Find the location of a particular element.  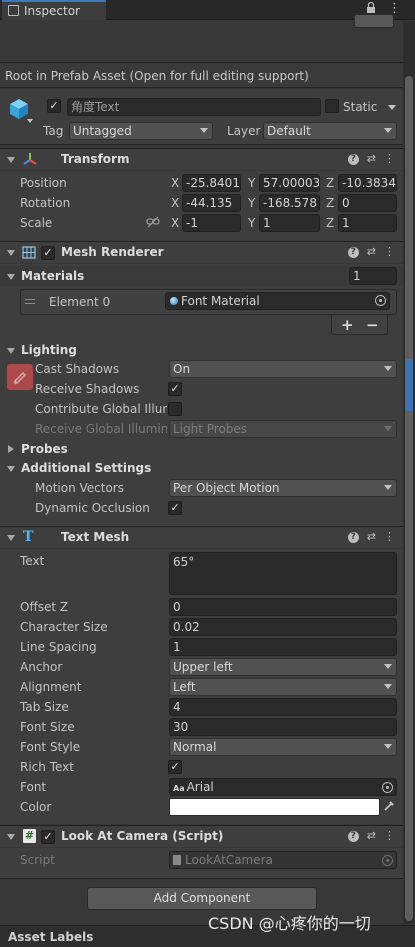

scale-z-field: 1 is located at coordinates (367, 223).